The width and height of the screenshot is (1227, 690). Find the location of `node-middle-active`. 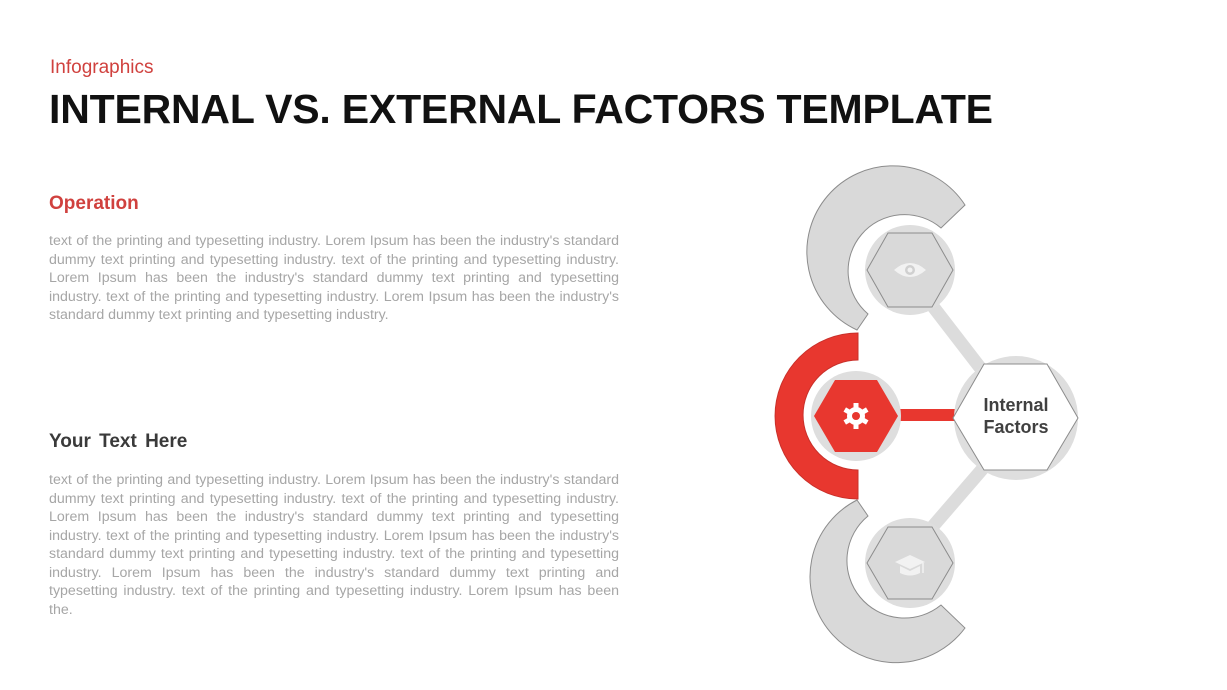

node-middle-active is located at coordinates (856, 416).